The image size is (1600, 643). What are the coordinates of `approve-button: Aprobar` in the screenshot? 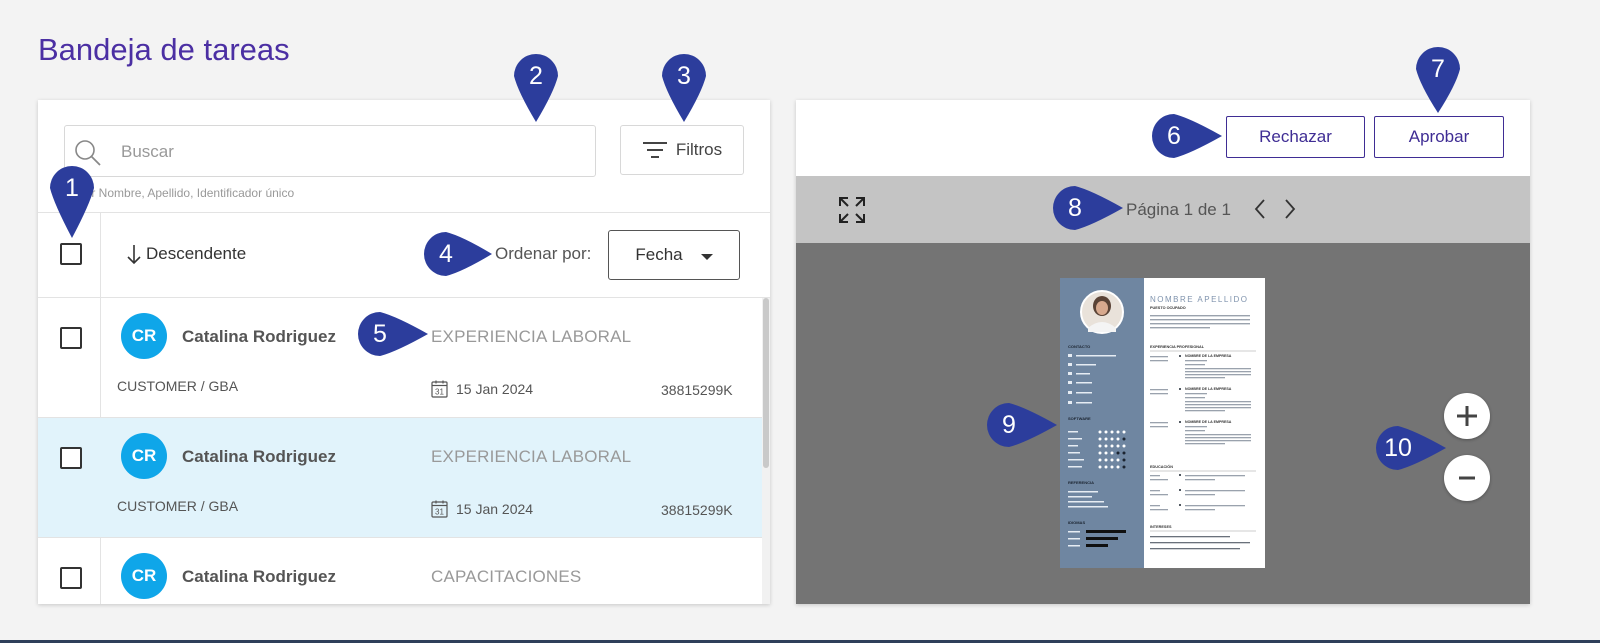 It's located at (1439, 137).